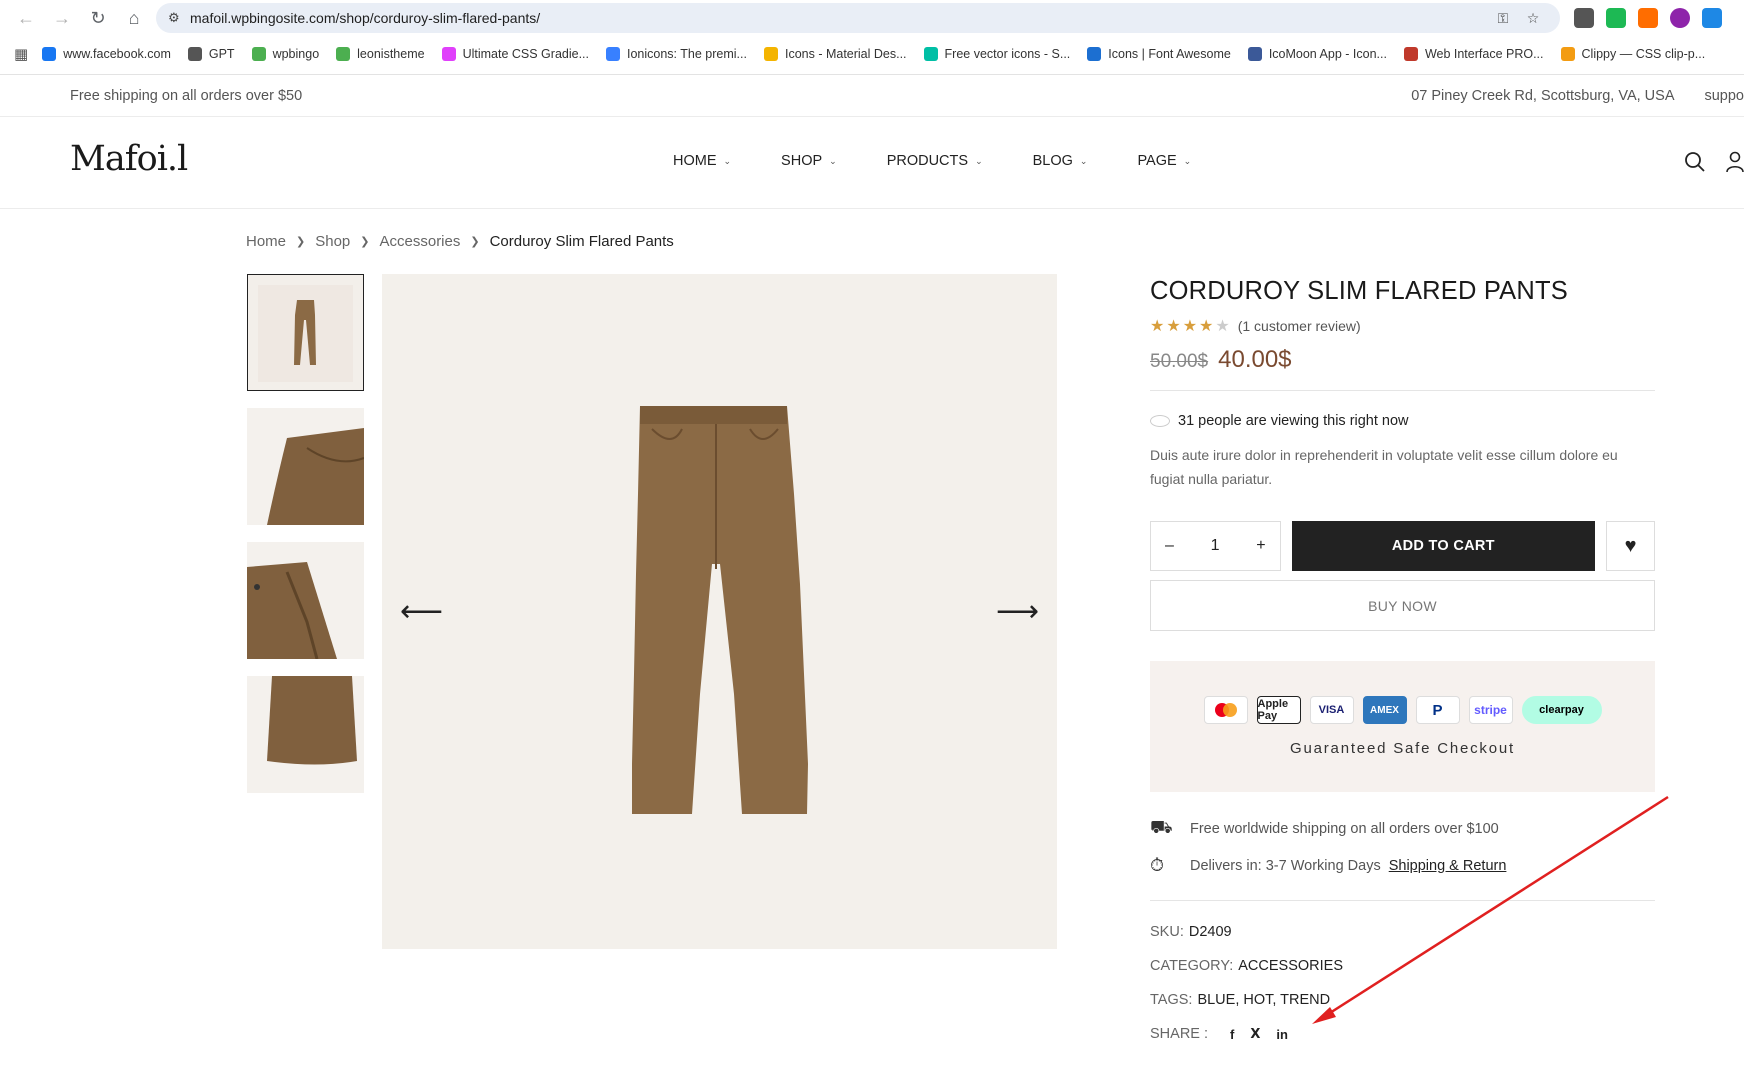 This screenshot has height=1073, width=1744. I want to click on review-count-link: (1 customer review), so click(1299, 326).